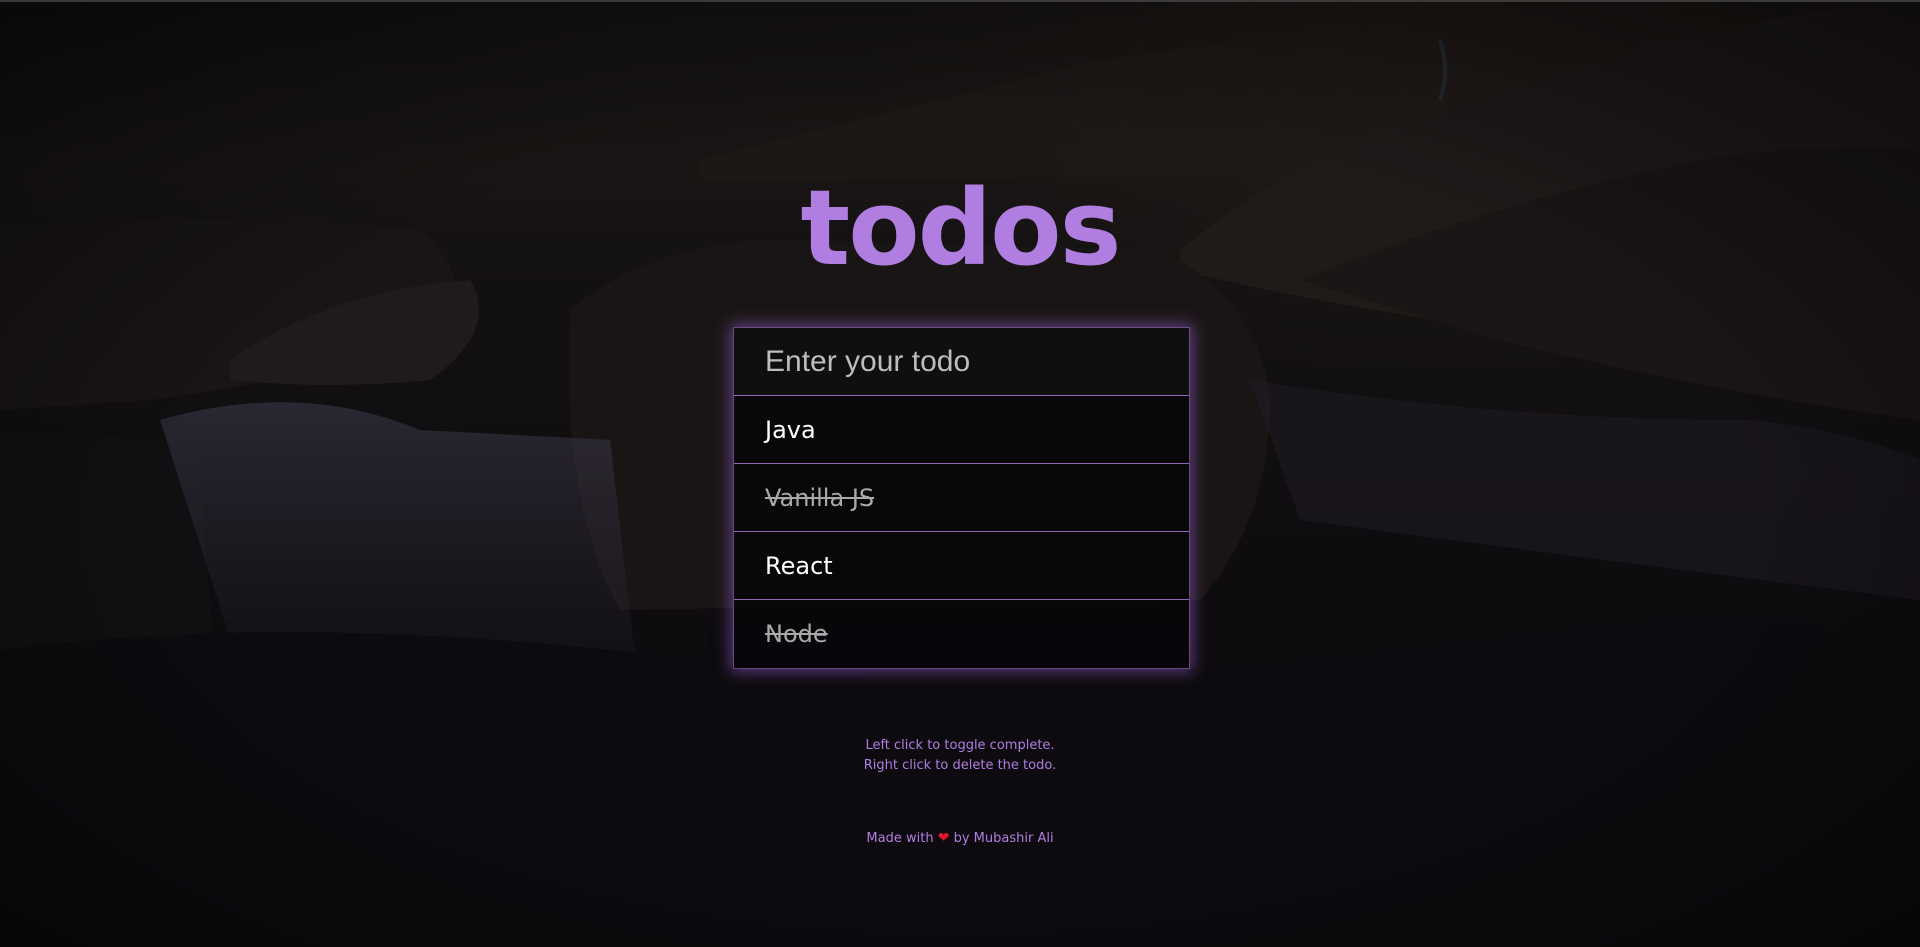 This screenshot has height=947, width=1920. I want to click on app-title: todos, so click(961, 228).